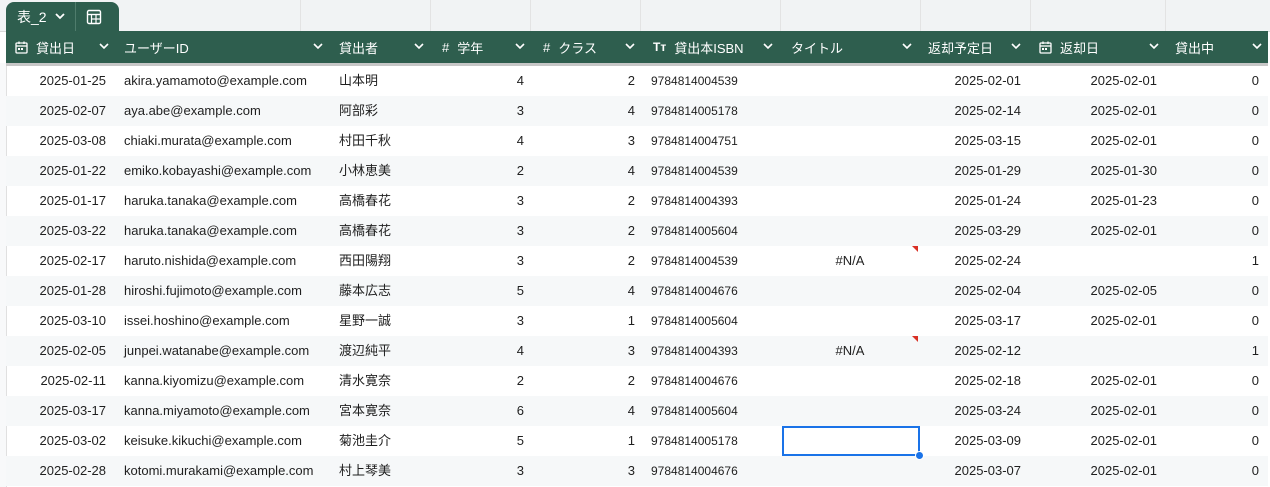 The image size is (1270, 487). Describe the element at coordinates (384, 111) in the screenshot. I see `cell-borrower: 阿部彩` at that location.